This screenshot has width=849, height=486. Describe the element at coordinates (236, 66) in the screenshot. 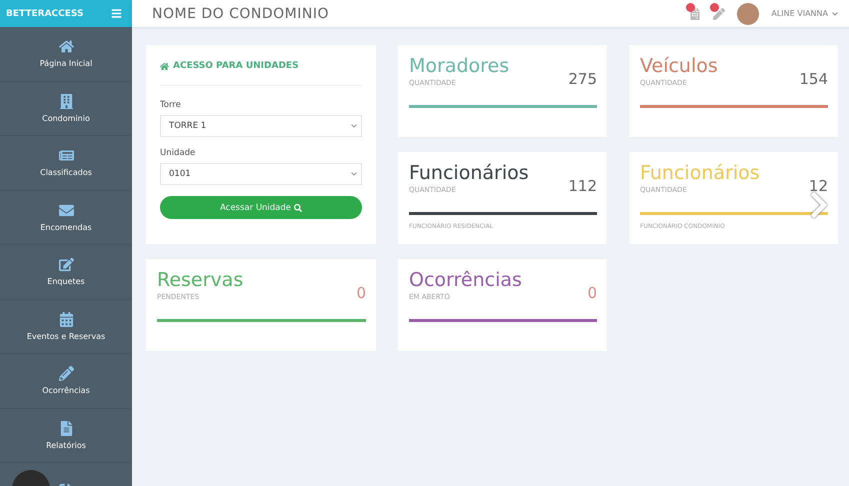

I see `panel-title: ACESSO PARA UNIDADES` at that location.